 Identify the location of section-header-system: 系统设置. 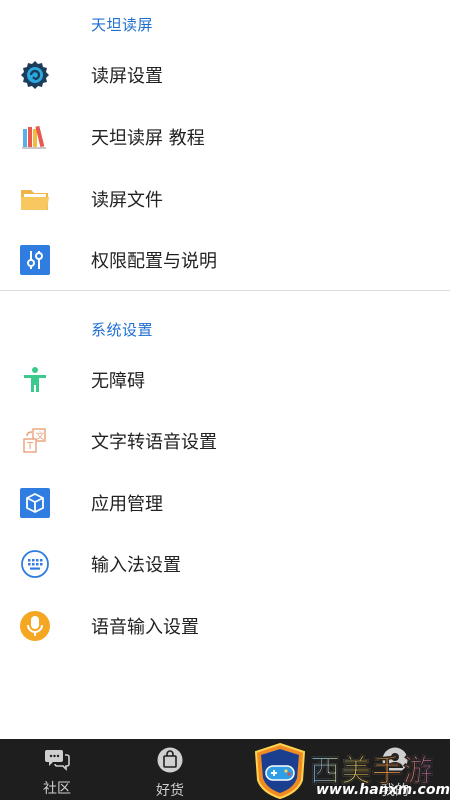
(122, 330).